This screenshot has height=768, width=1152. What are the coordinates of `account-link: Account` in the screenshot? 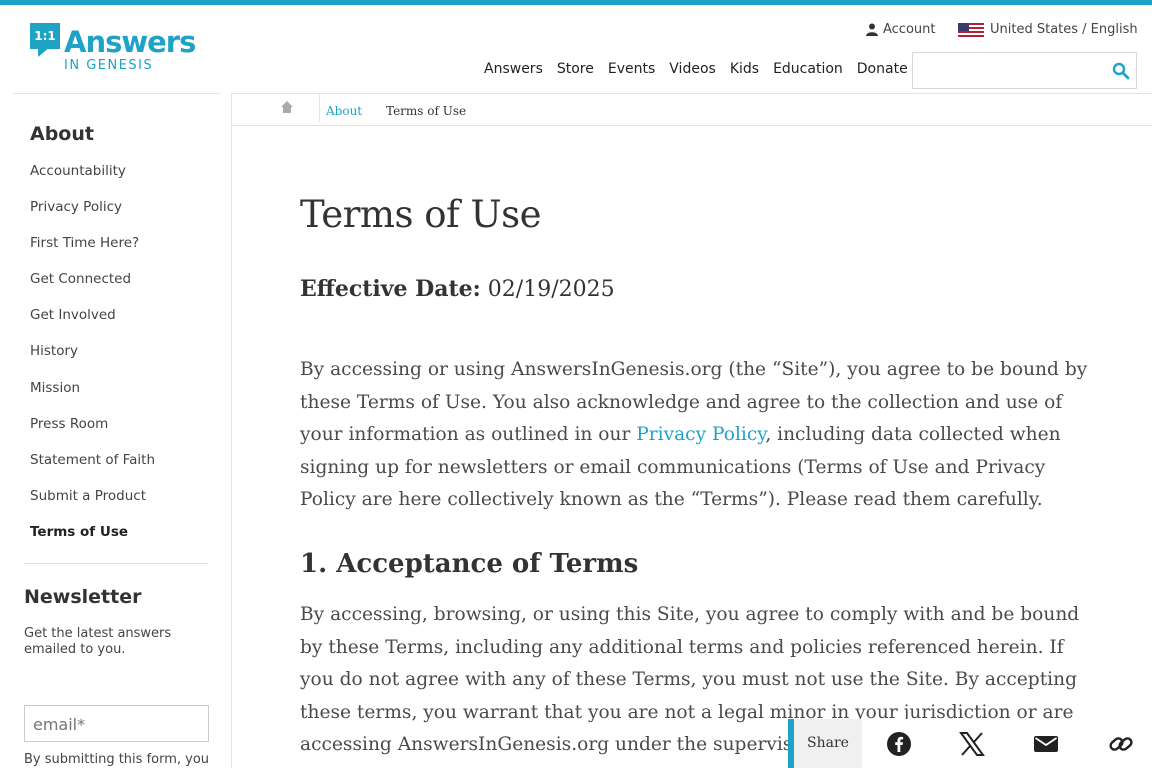 It's located at (901, 29).